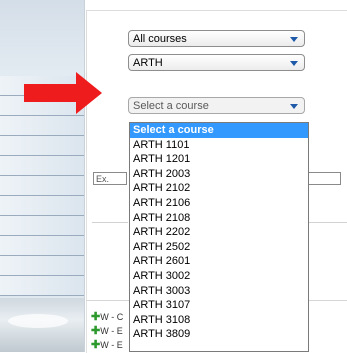 The image size is (347, 353). I want to click on course-option: ARTH 1101, so click(219, 145).